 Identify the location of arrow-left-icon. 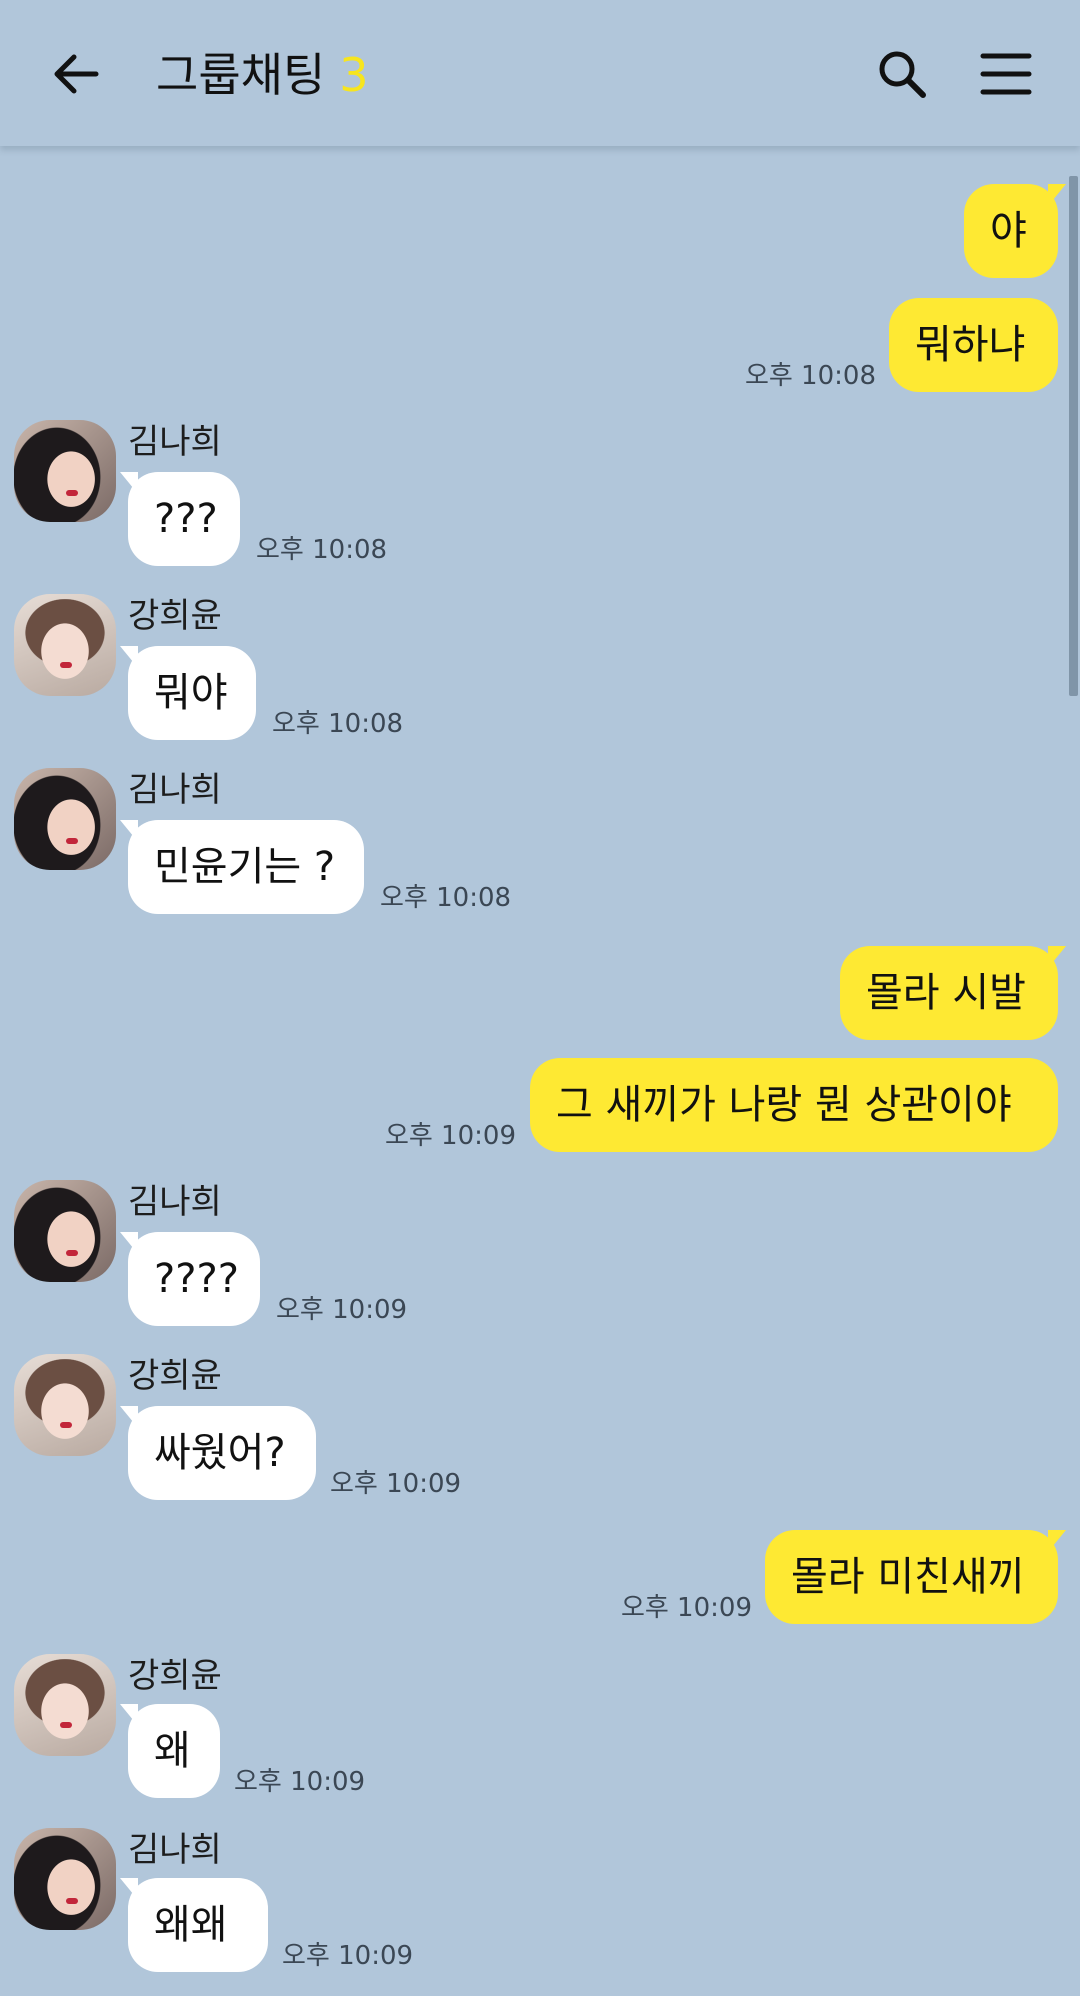
(76, 74).